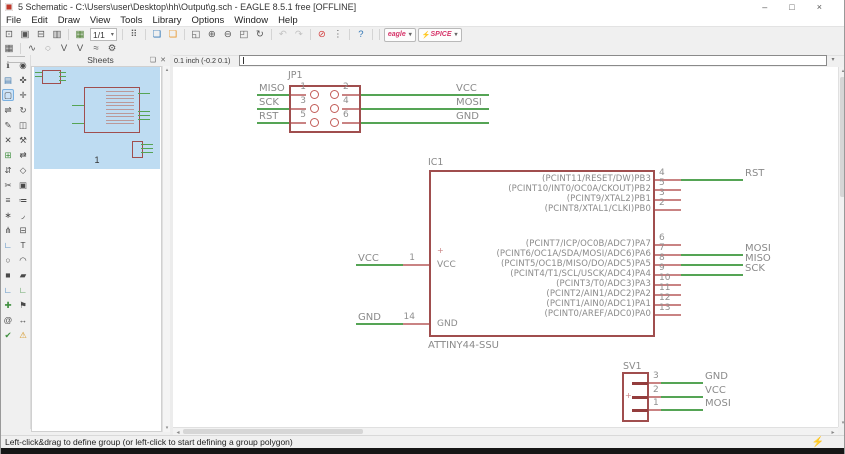 This screenshot has height=454, width=845. Describe the element at coordinates (97, 118) in the screenshot. I see `sheet-thumbnail: 1` at that location.